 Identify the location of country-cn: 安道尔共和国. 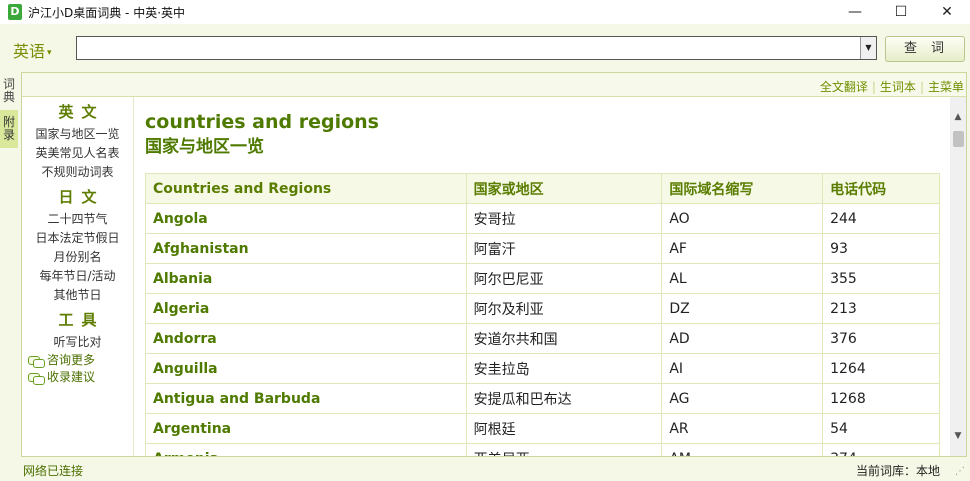
(564, 338).